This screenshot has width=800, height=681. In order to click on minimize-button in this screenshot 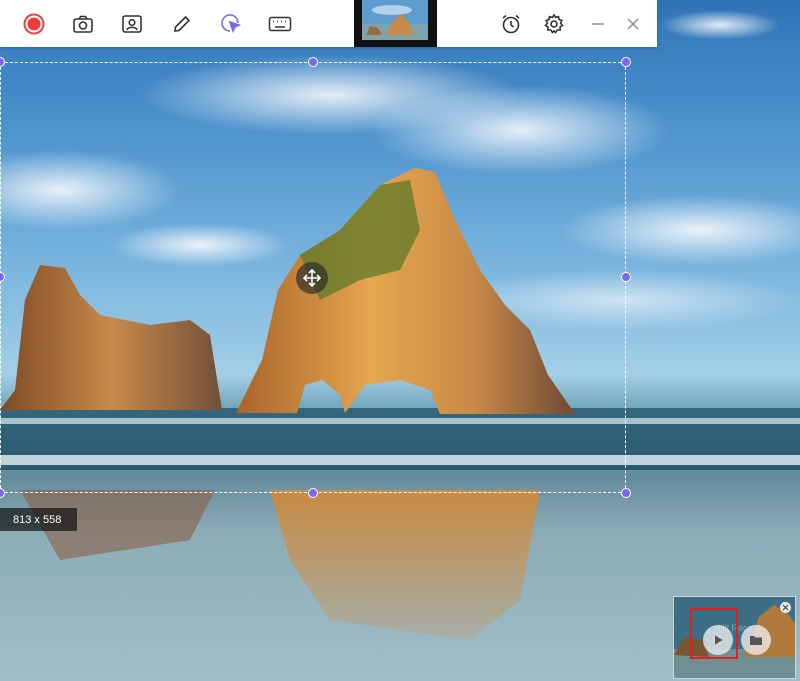, I will do `click(598, 24)`.